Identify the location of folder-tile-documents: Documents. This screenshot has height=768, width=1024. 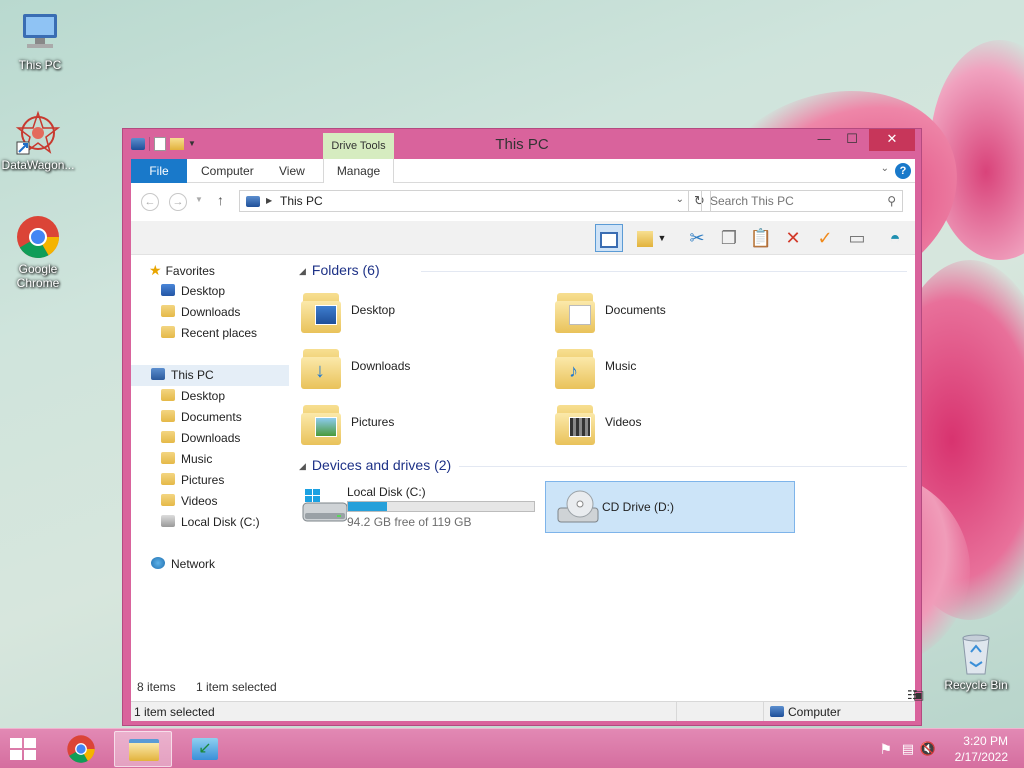
(670, 311).